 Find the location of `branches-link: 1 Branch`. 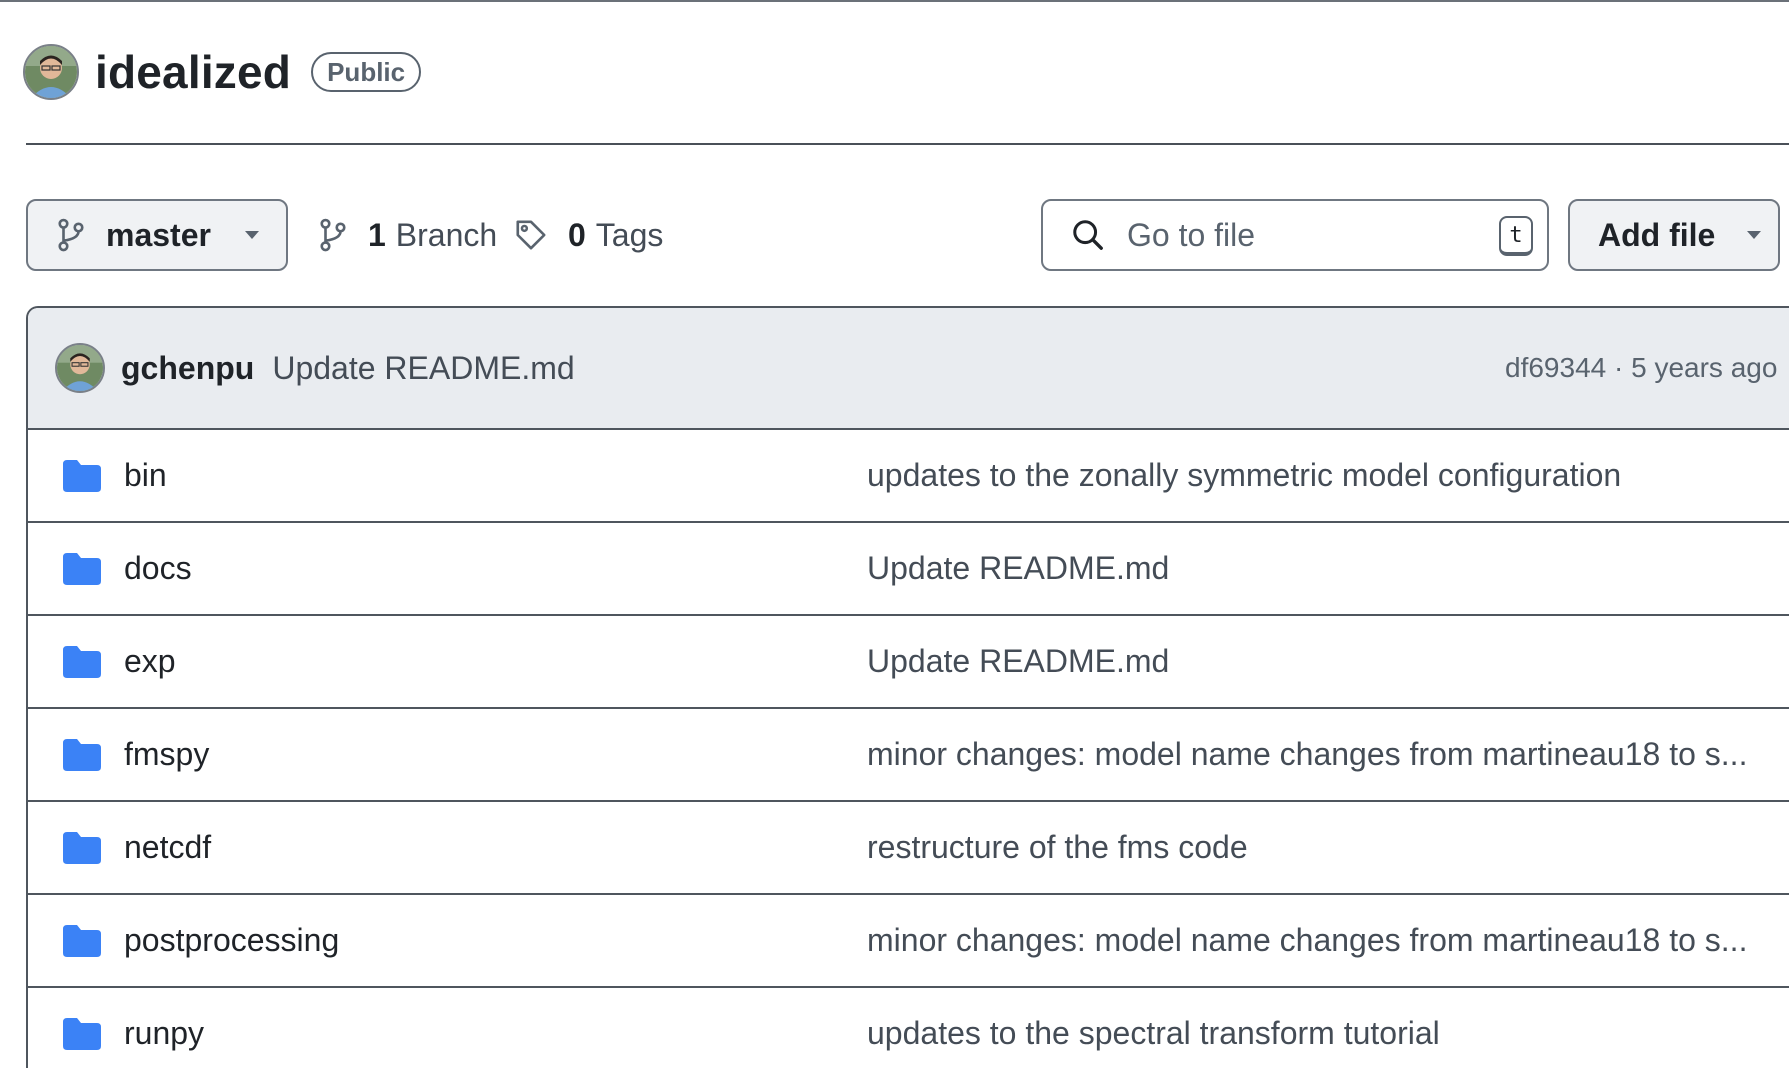

branches-link: 1 Branch is located at coordinates (407, 235).